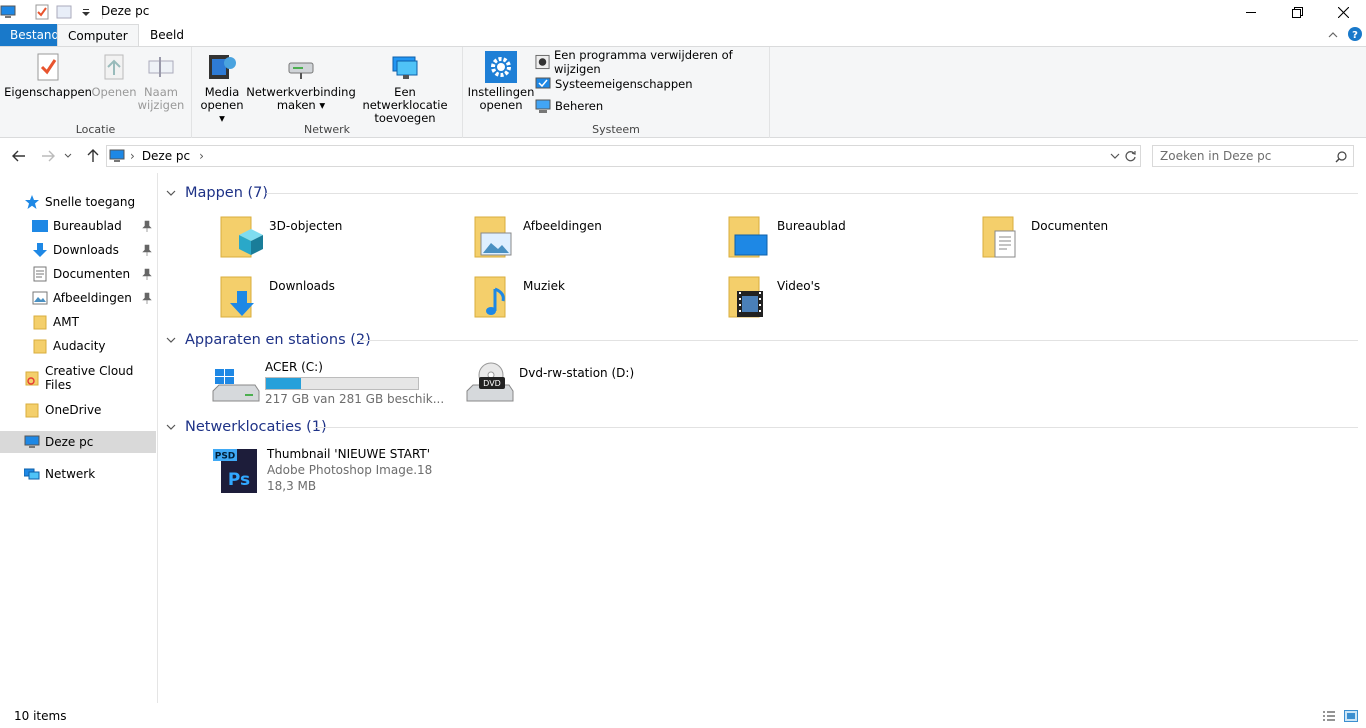  I want to click on refresh-icon, so click(1130, 156).